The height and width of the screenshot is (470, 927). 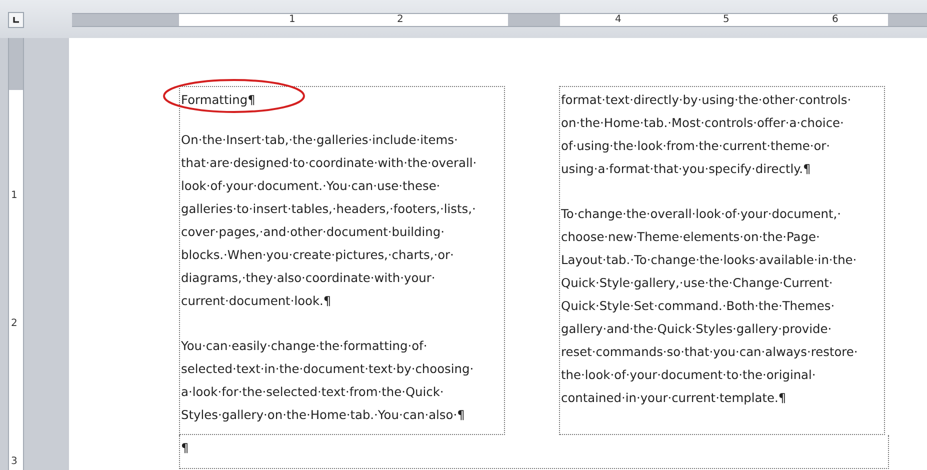 What do you see at coordinates (618, 20) in the screenshot?
I see `ruler-number: 4` at bounding box center [618, 20].